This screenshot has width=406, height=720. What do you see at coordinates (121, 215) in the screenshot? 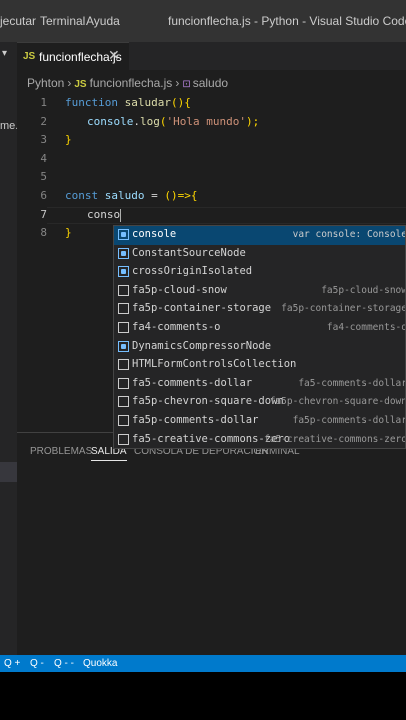
I see `text-cursor` at bounding box center [121, 215].